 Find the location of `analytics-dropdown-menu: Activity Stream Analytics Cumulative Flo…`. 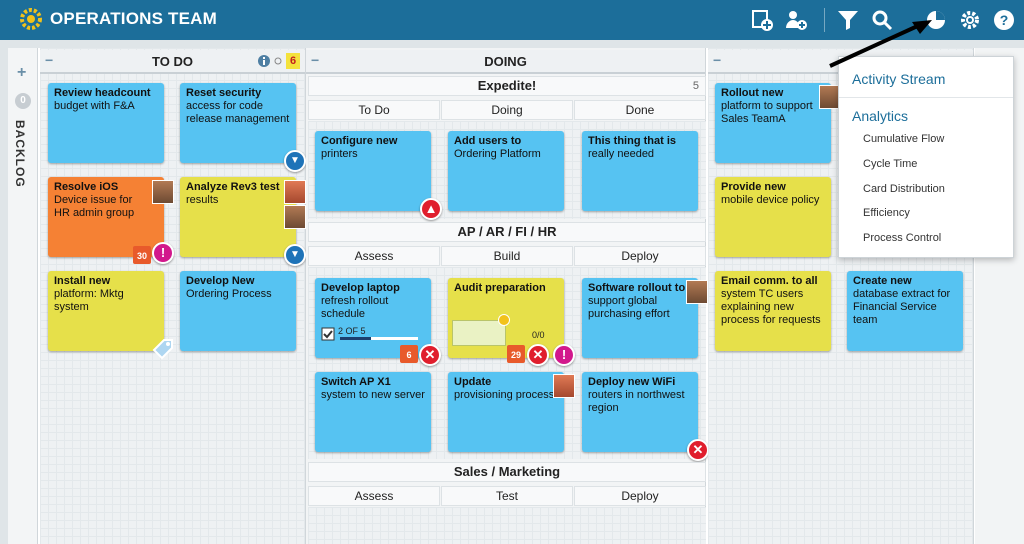

analytics-dropdown-menu: Activity Stream Analytics Cumulative Flo… is located at coordinates (926, 157).